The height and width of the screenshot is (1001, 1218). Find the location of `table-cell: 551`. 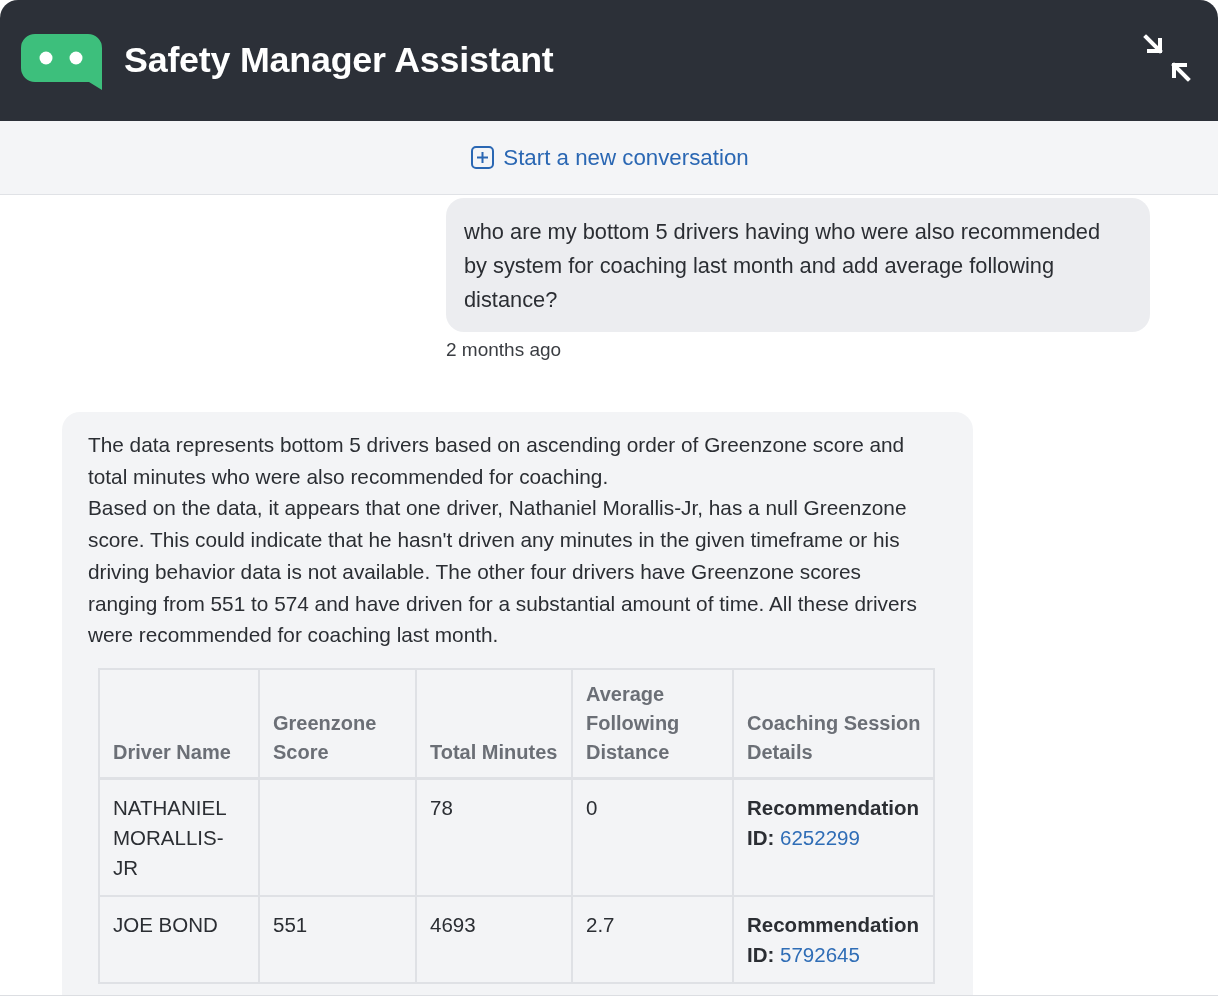

table-cell: 551 is located at coordinates (337, 939).